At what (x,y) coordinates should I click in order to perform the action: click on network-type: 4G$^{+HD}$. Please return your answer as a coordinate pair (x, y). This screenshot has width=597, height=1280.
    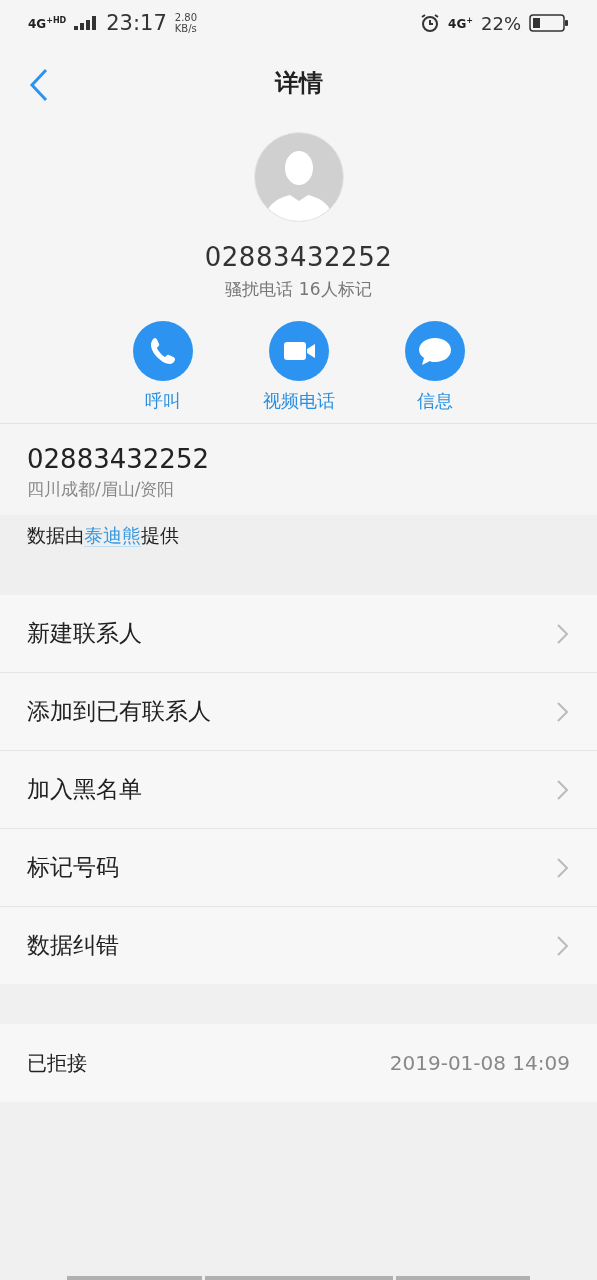
    Looking at the image, I should click on (47, 23).